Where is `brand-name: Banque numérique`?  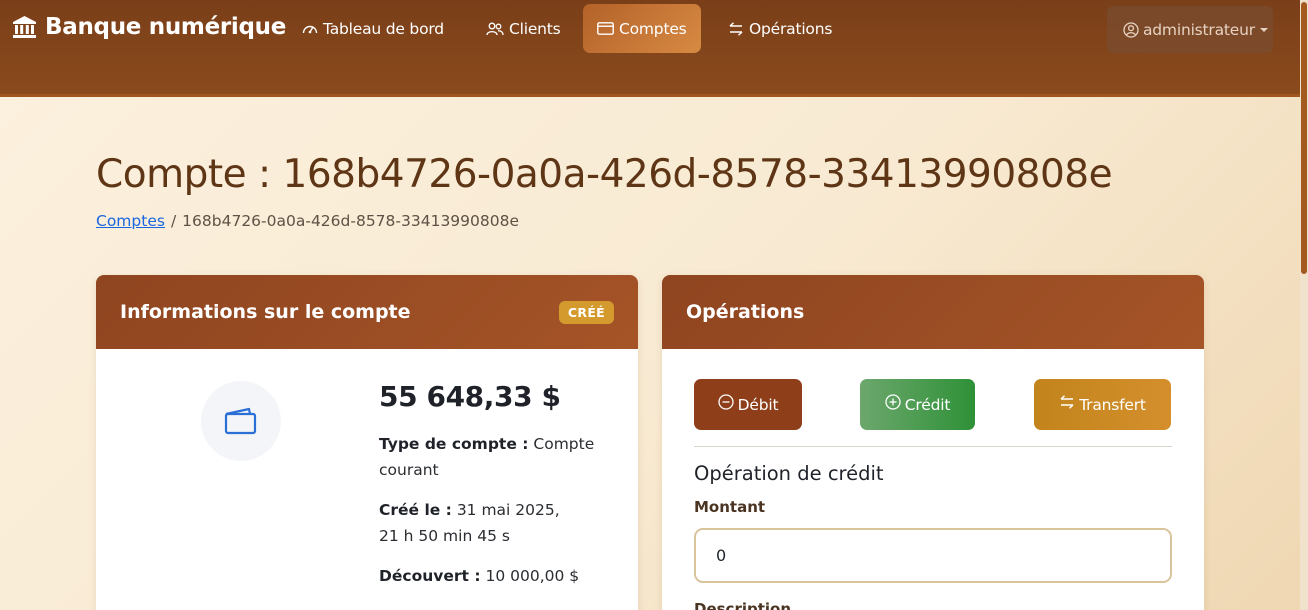 brand-name: Banque numérique is located at coordinates (166, 27).